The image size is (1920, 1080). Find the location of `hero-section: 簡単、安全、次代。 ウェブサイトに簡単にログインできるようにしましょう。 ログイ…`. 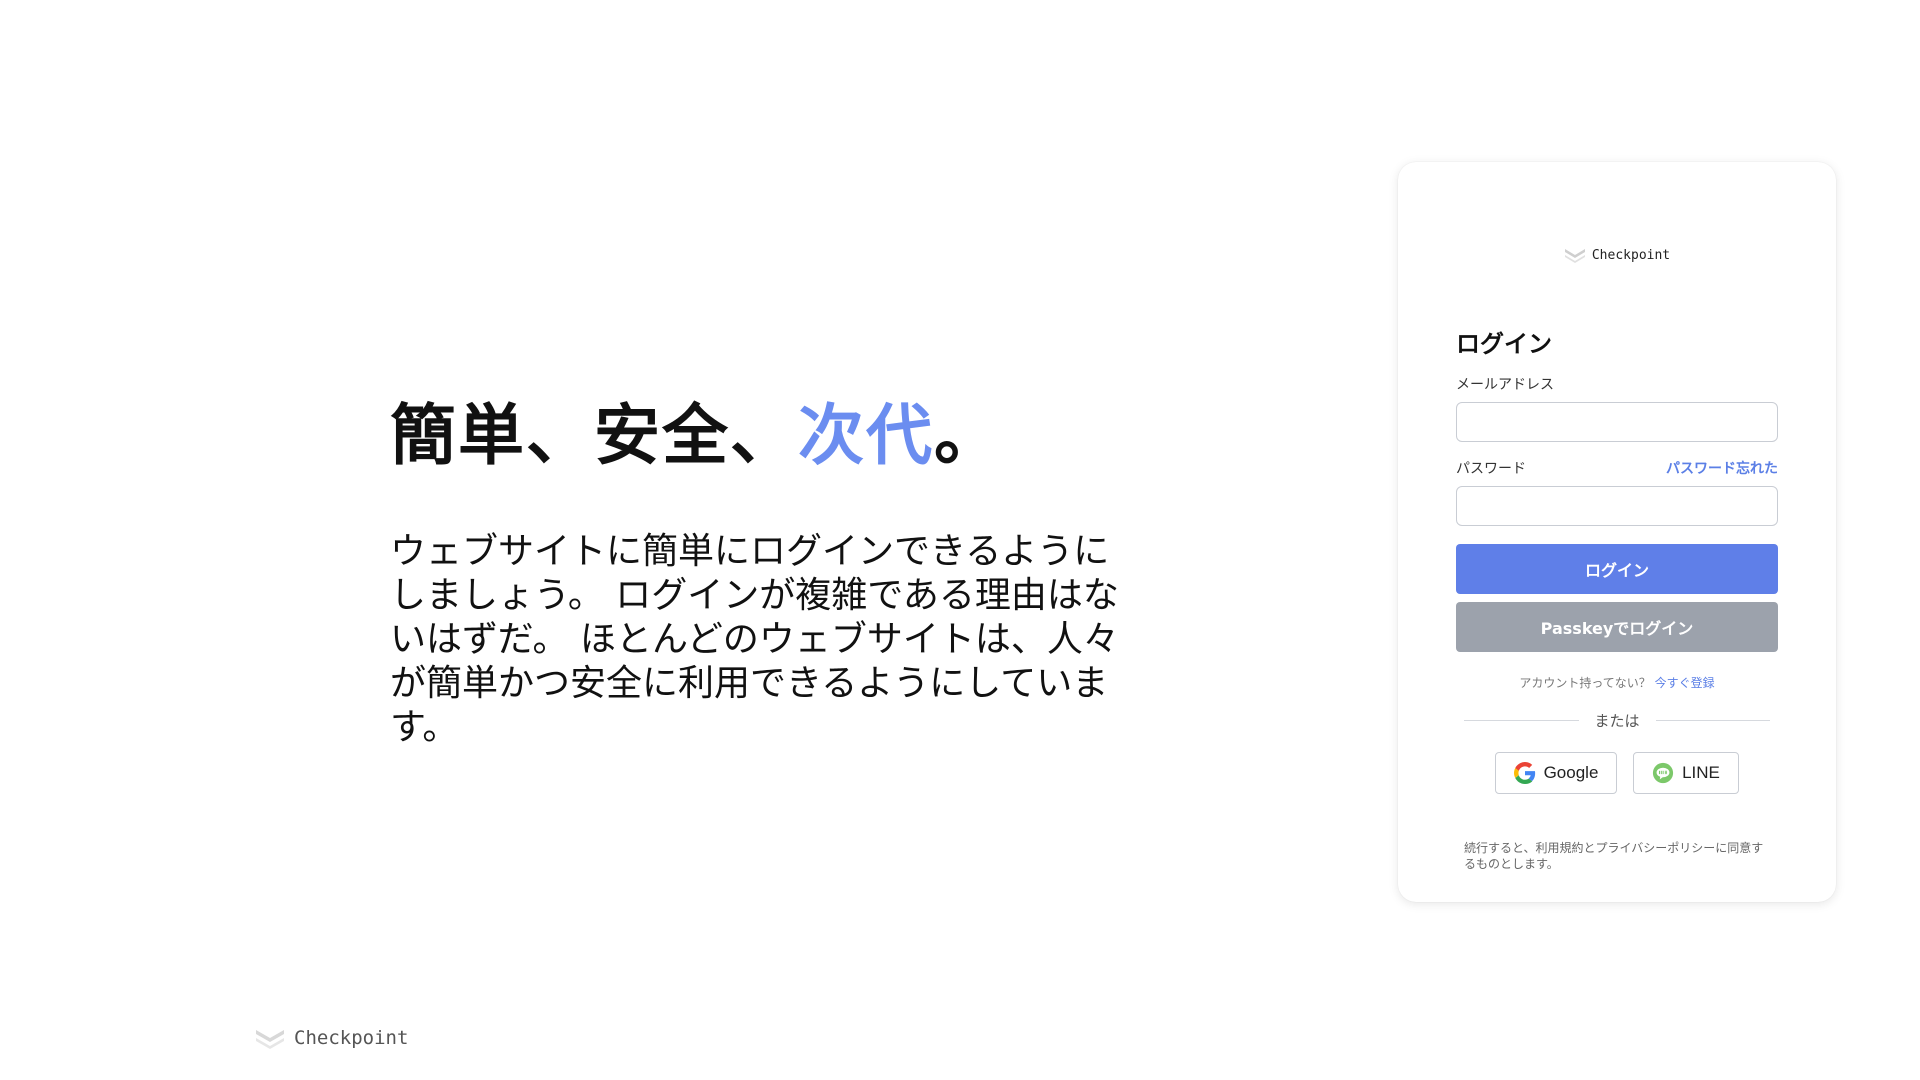

hero-section: 簡単、安全、次代。 ウェブサイトに簡単にログインできるようにしましょう。 ログイ… is located at coordinates (770, 570).